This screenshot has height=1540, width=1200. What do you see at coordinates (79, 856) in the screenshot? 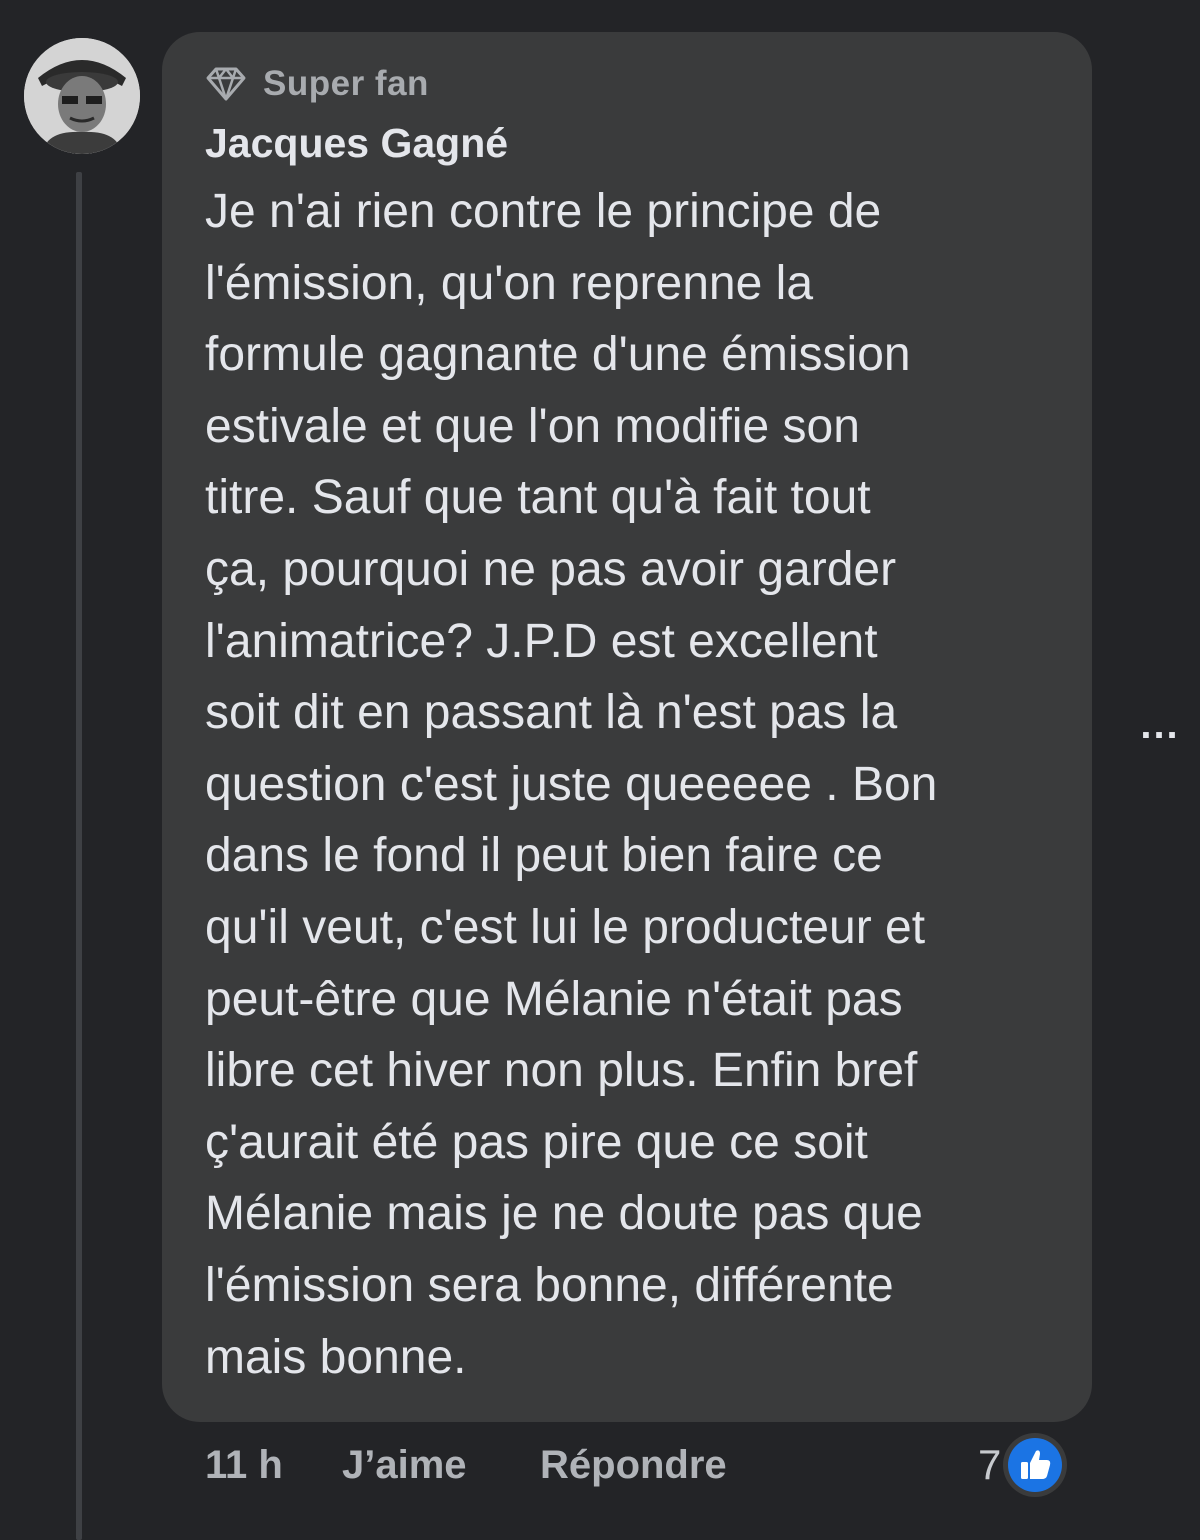
I see `thread-line` at bounding box center [79, 856].